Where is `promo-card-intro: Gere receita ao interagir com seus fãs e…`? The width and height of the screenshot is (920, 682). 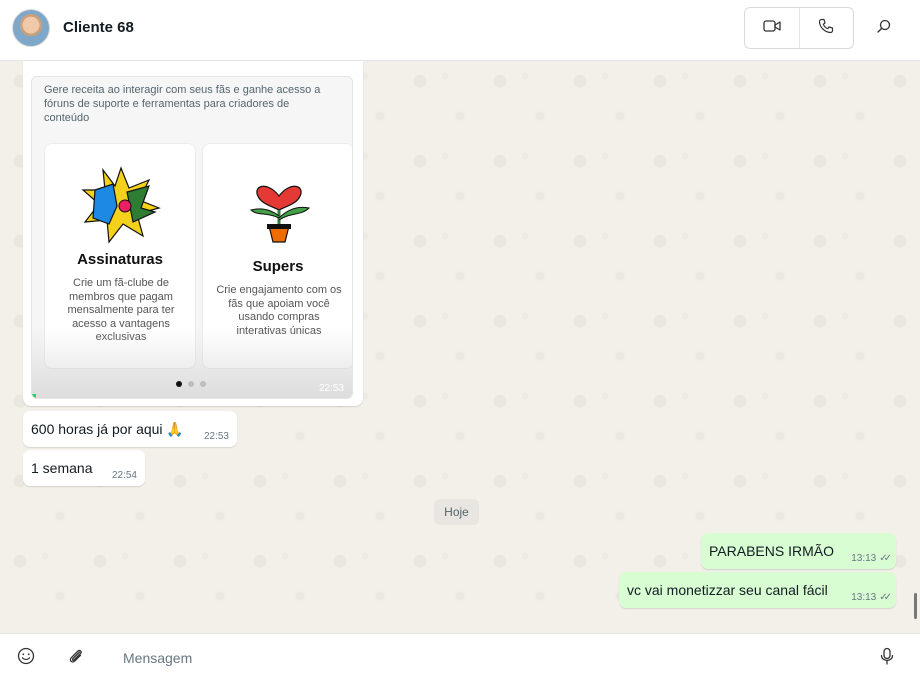
promo-card-intro: Gere receita ao interagir com seus fãs e… is located at coordinates (182, 104).